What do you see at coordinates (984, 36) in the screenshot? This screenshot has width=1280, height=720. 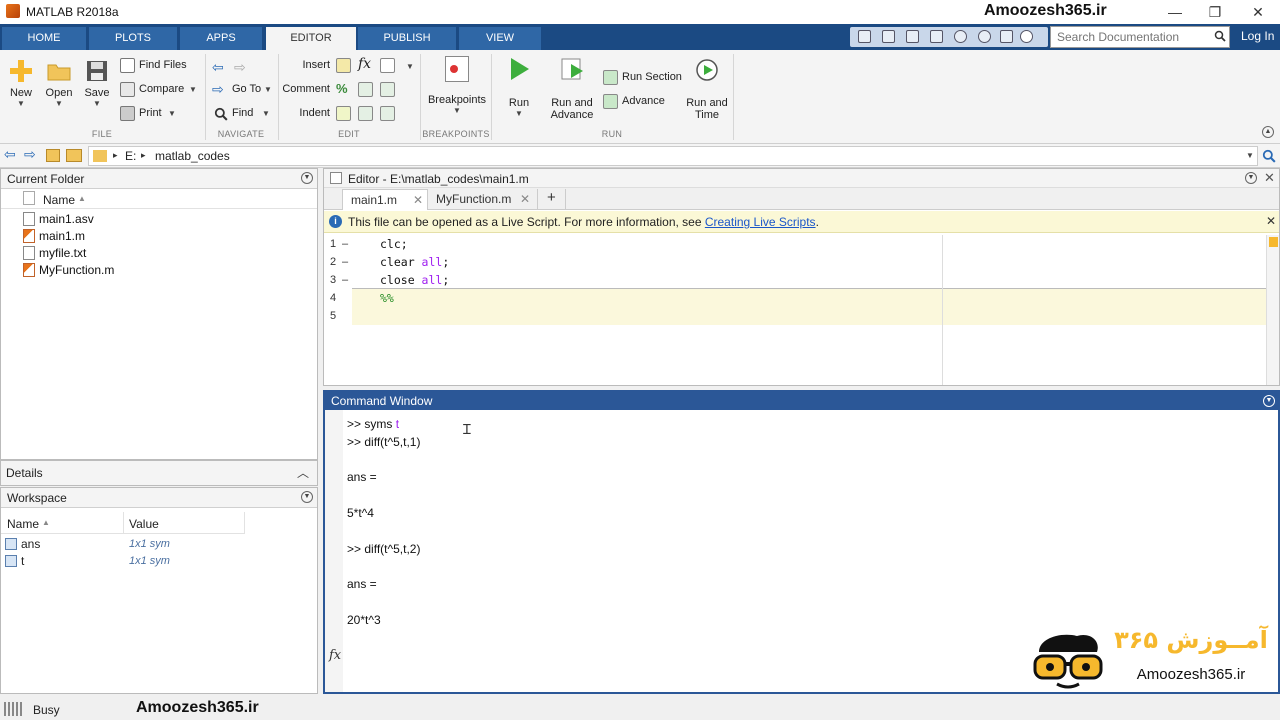 I see `redo-icon` at bounding box center [984, 36].